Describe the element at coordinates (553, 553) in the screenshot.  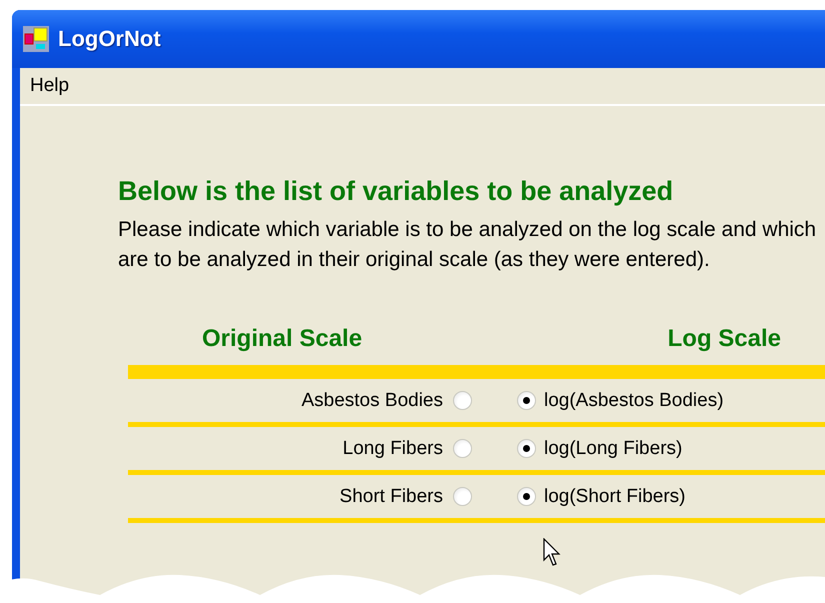
I see `mouse-pointer-icon` at that location.